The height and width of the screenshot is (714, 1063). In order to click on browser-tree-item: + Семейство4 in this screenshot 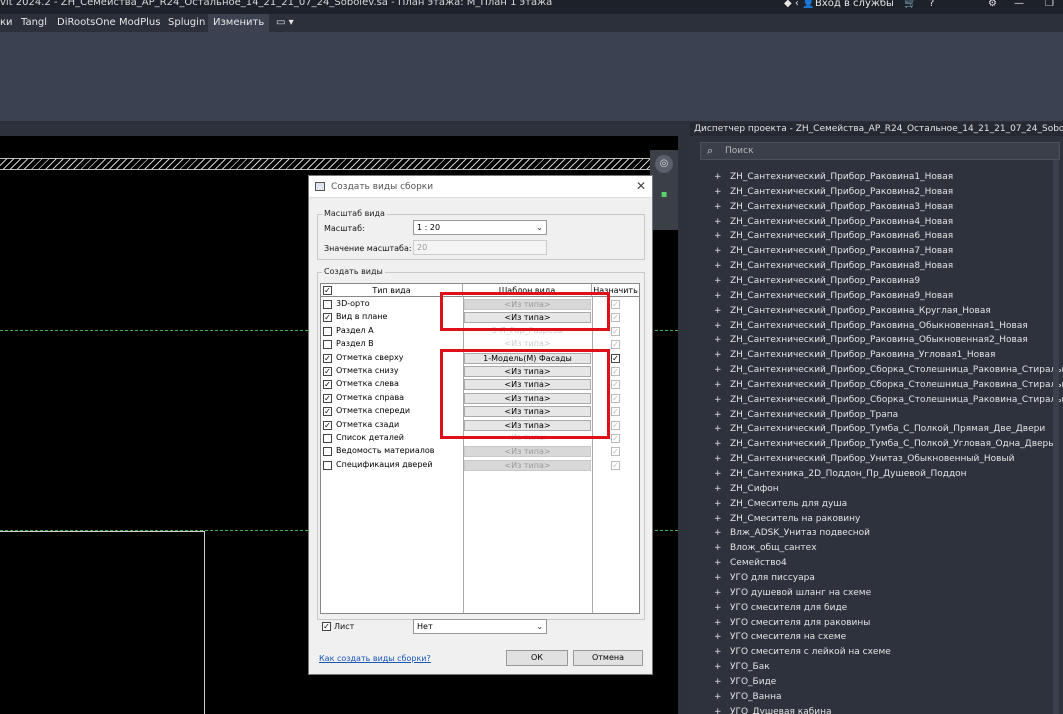, I will do `click(750, 563)`.